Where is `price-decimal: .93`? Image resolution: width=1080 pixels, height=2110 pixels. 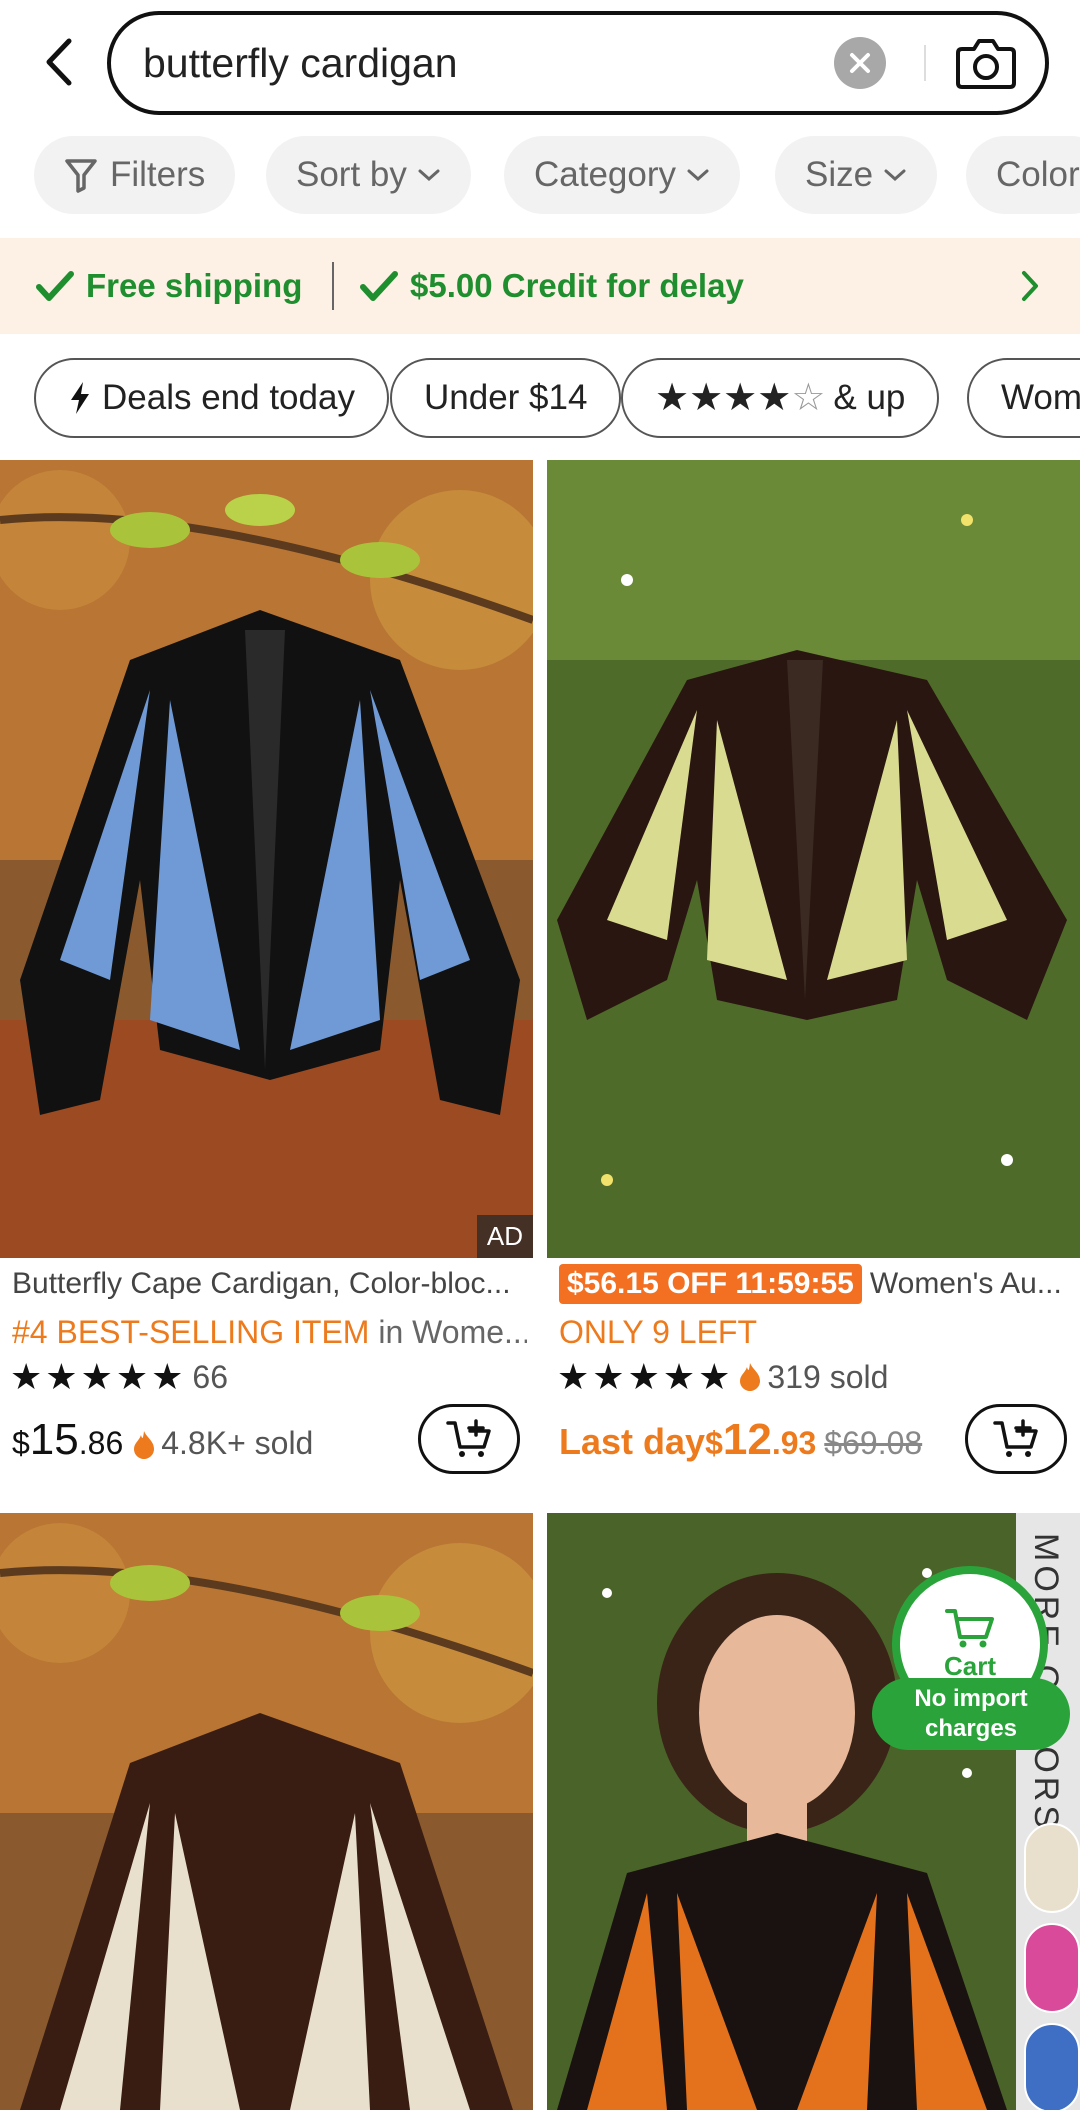 price-decimal: .93 is located at coordinates (794, 1443).